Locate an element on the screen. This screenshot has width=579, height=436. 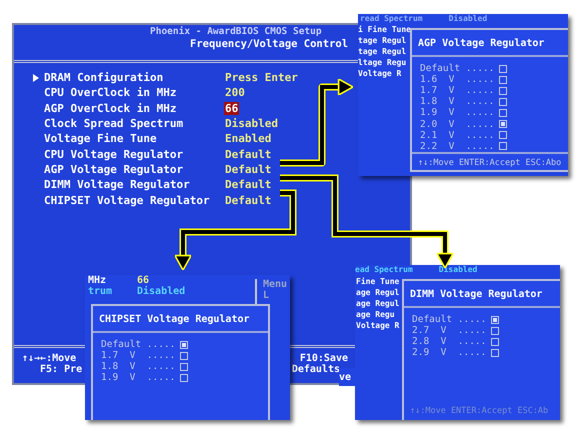
page-title: Frequency/Voltage Control is located at coordinates (269, 44).